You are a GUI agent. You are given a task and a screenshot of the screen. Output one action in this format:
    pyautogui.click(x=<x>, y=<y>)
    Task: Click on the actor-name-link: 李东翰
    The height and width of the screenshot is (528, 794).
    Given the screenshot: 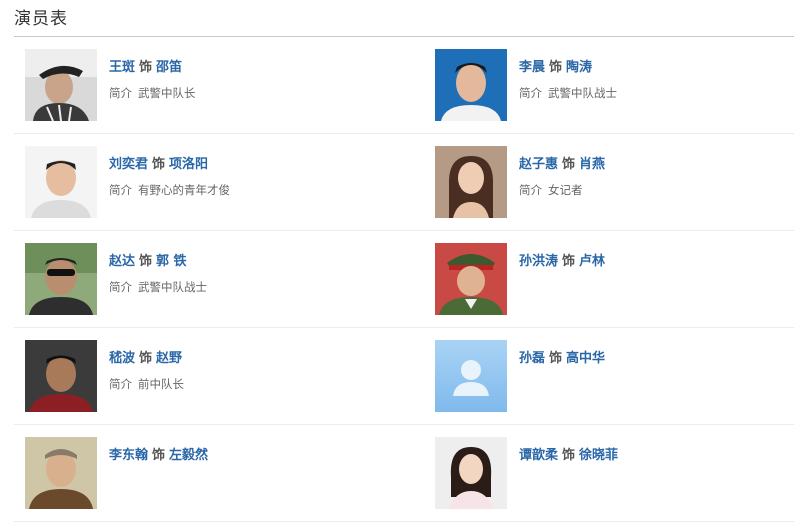 What is the action you would take?
    pyautogui.click(x=128, y=455)
    